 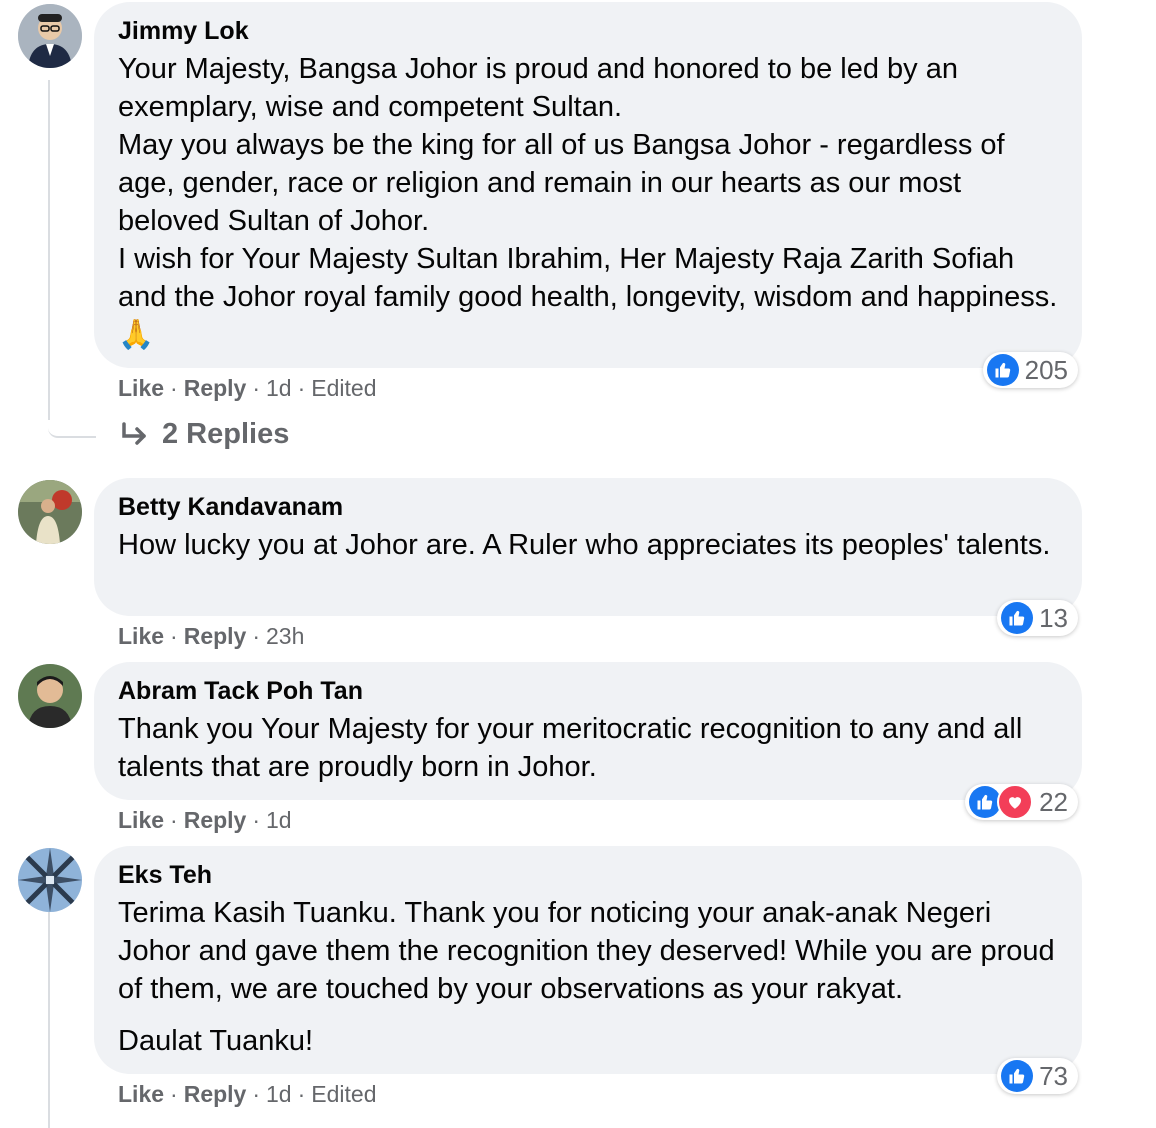 What do you see at coordinates (588, 691) in the screenshot?
I see `comment-author: Abram Tack Poh Tan` at bounding box center [588, 691].